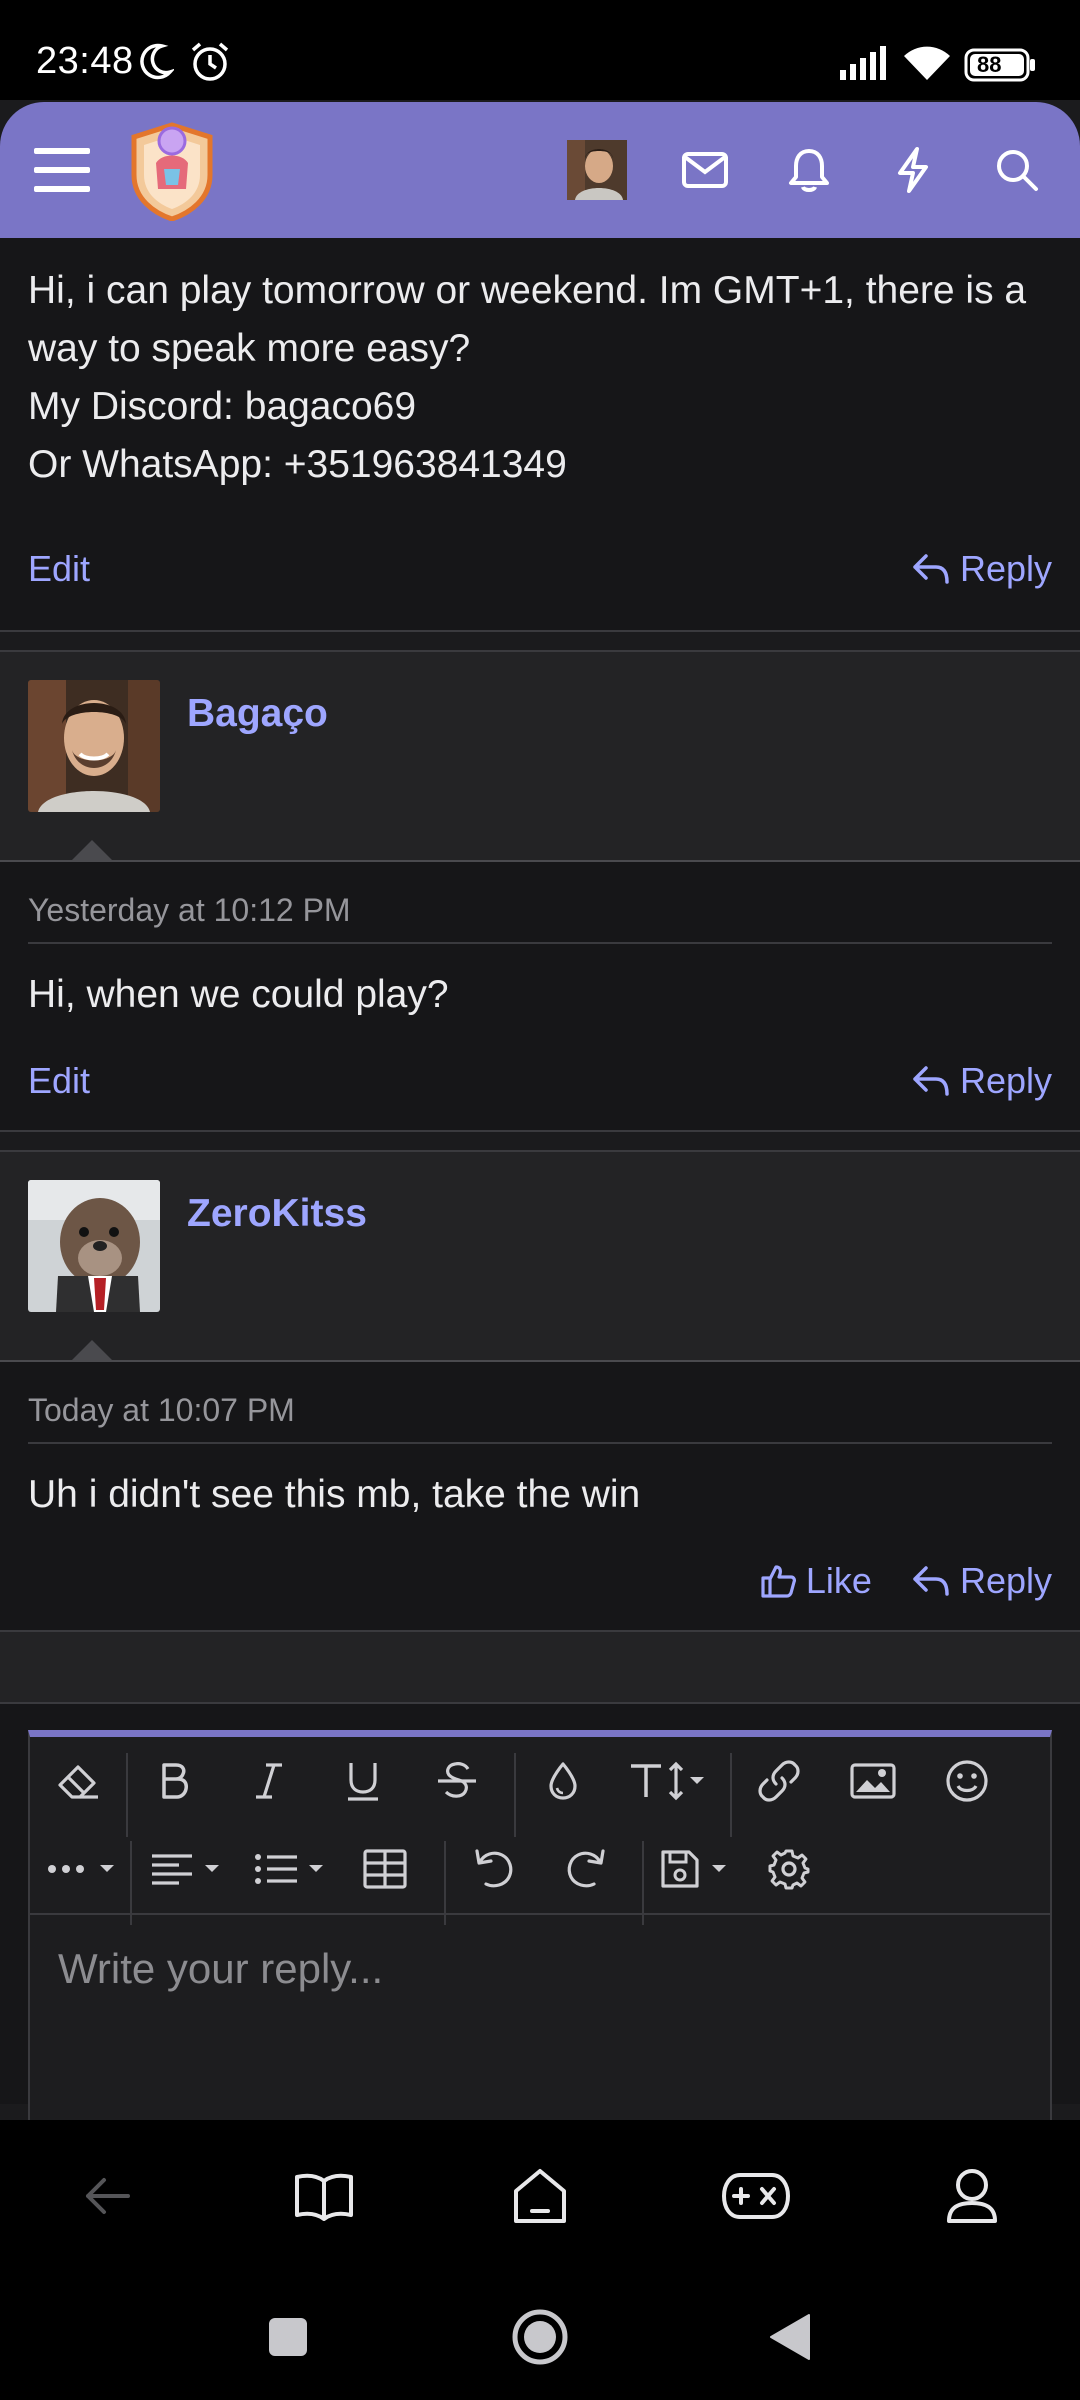 The height and width of the screenshot is (2400, 1080). Describe the element at coordinates (108, 2196) in the screenshot. I see `back-arrow-icon` at that location.